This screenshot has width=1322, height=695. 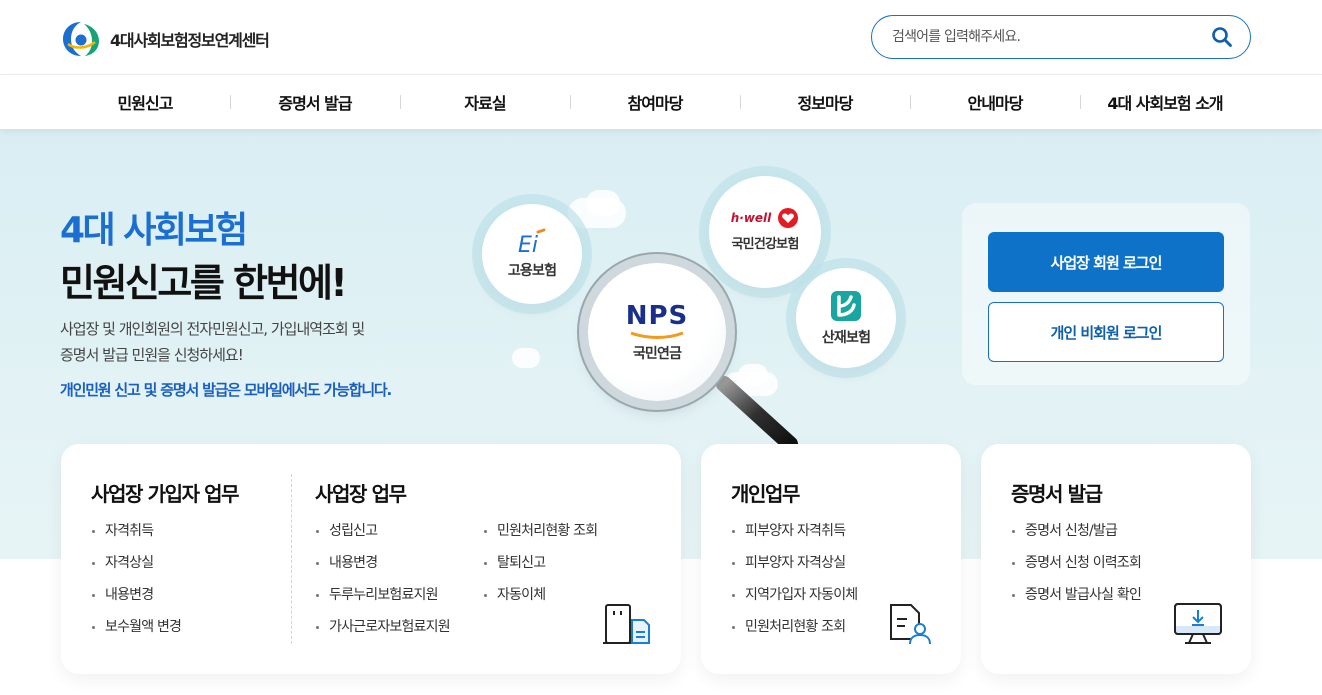 I want to click on pension-swoosh-icon, so click(x=657, y=335).